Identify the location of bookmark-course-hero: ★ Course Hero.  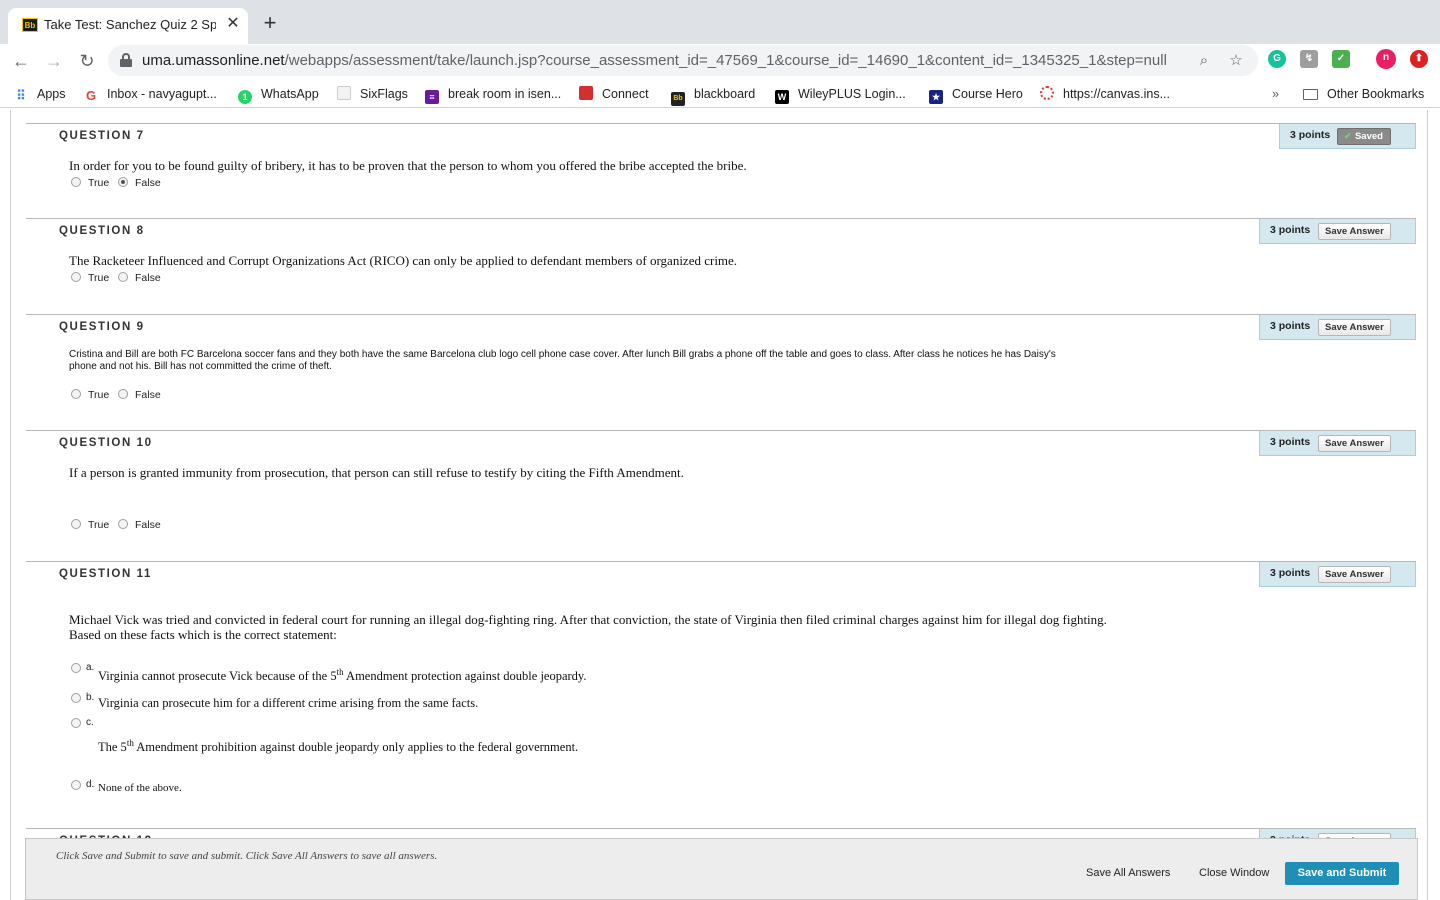
(976, 95).